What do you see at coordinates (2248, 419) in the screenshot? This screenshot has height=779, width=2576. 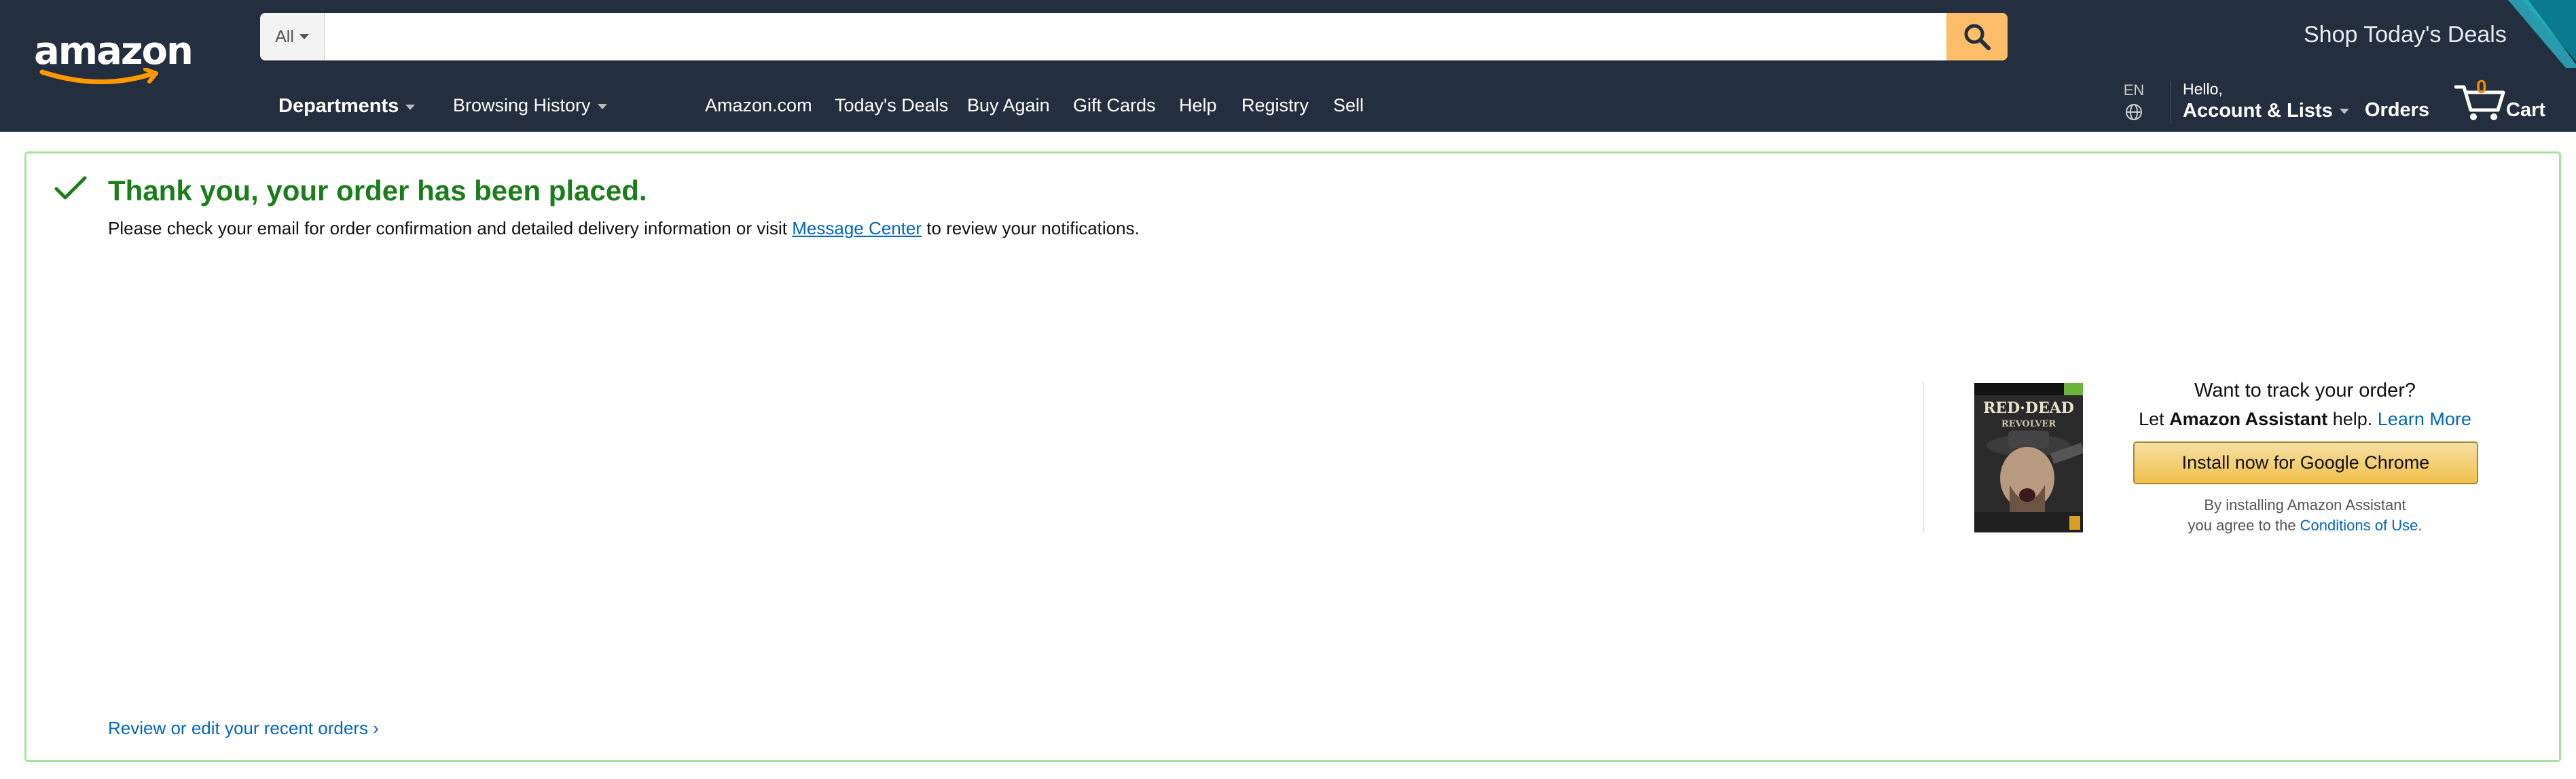 I see `promo-sub-product: Amazon Assistant` at bounding box center [2248, 419].